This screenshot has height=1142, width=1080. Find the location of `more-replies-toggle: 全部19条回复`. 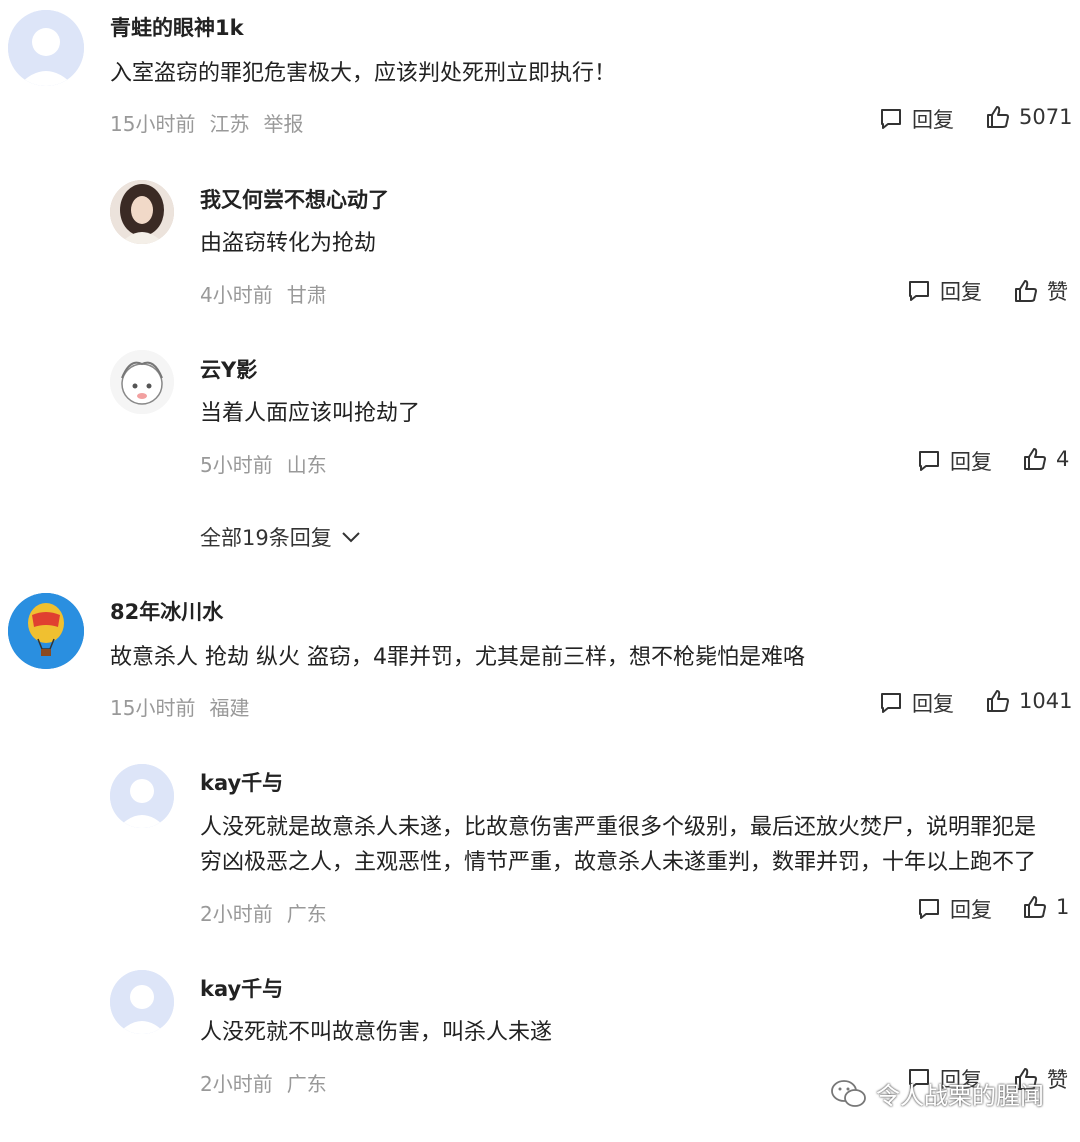

more-replies-toggle: 全部19条回复 is located at coordinates (281, 537).